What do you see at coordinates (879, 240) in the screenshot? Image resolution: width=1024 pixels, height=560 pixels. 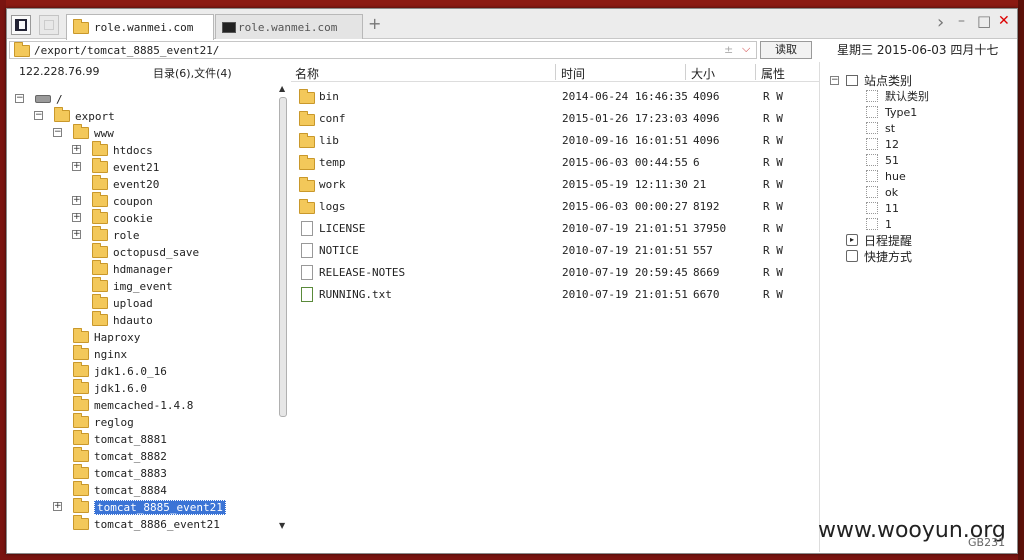 I see `schedule-reminder: ▸ 日程提醒` at bounding box center [879, 240].